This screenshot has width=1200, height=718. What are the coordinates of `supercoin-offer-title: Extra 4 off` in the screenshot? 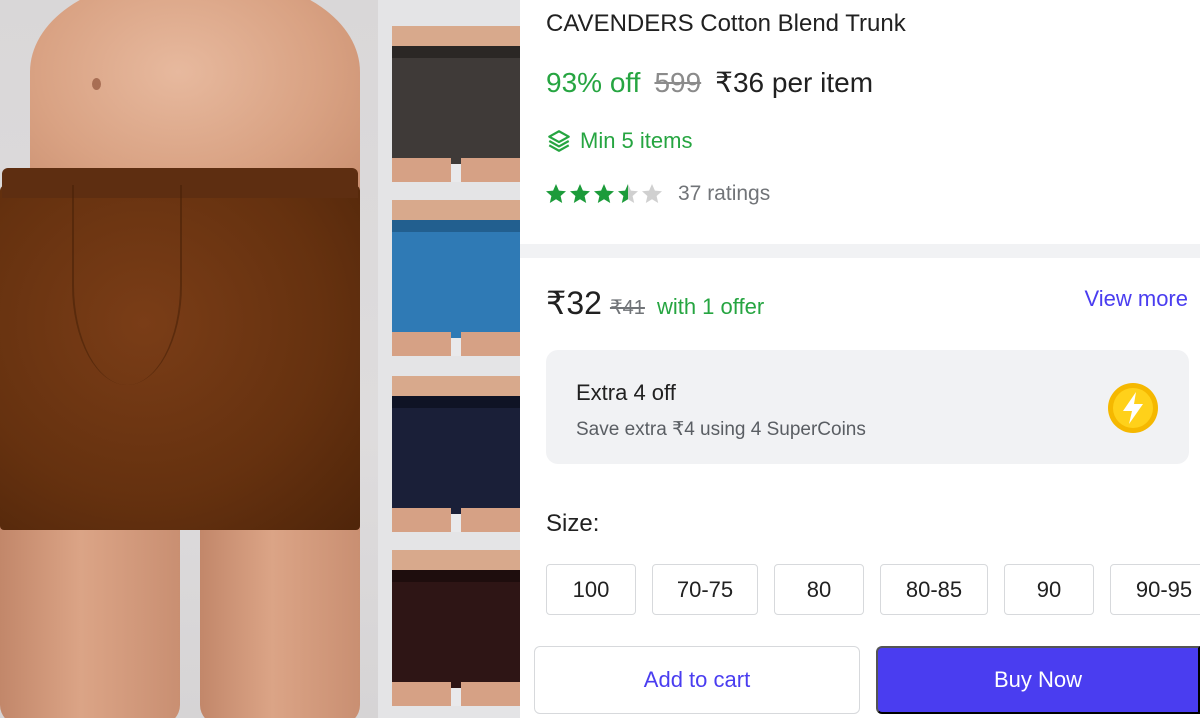 It's located at (626, 392).